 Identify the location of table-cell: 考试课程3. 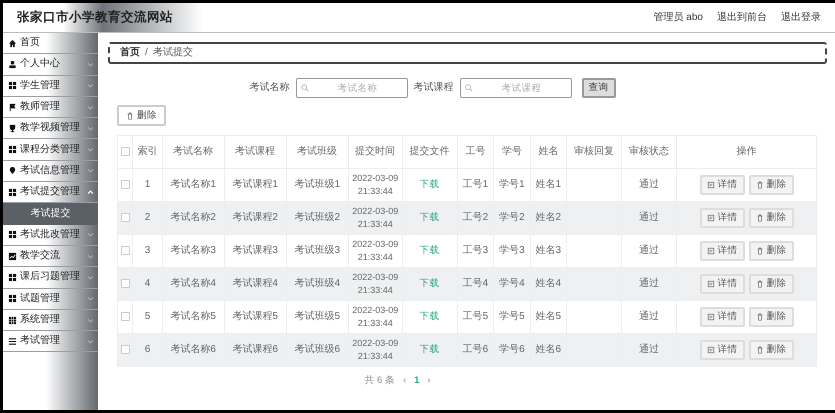
(255, 250).